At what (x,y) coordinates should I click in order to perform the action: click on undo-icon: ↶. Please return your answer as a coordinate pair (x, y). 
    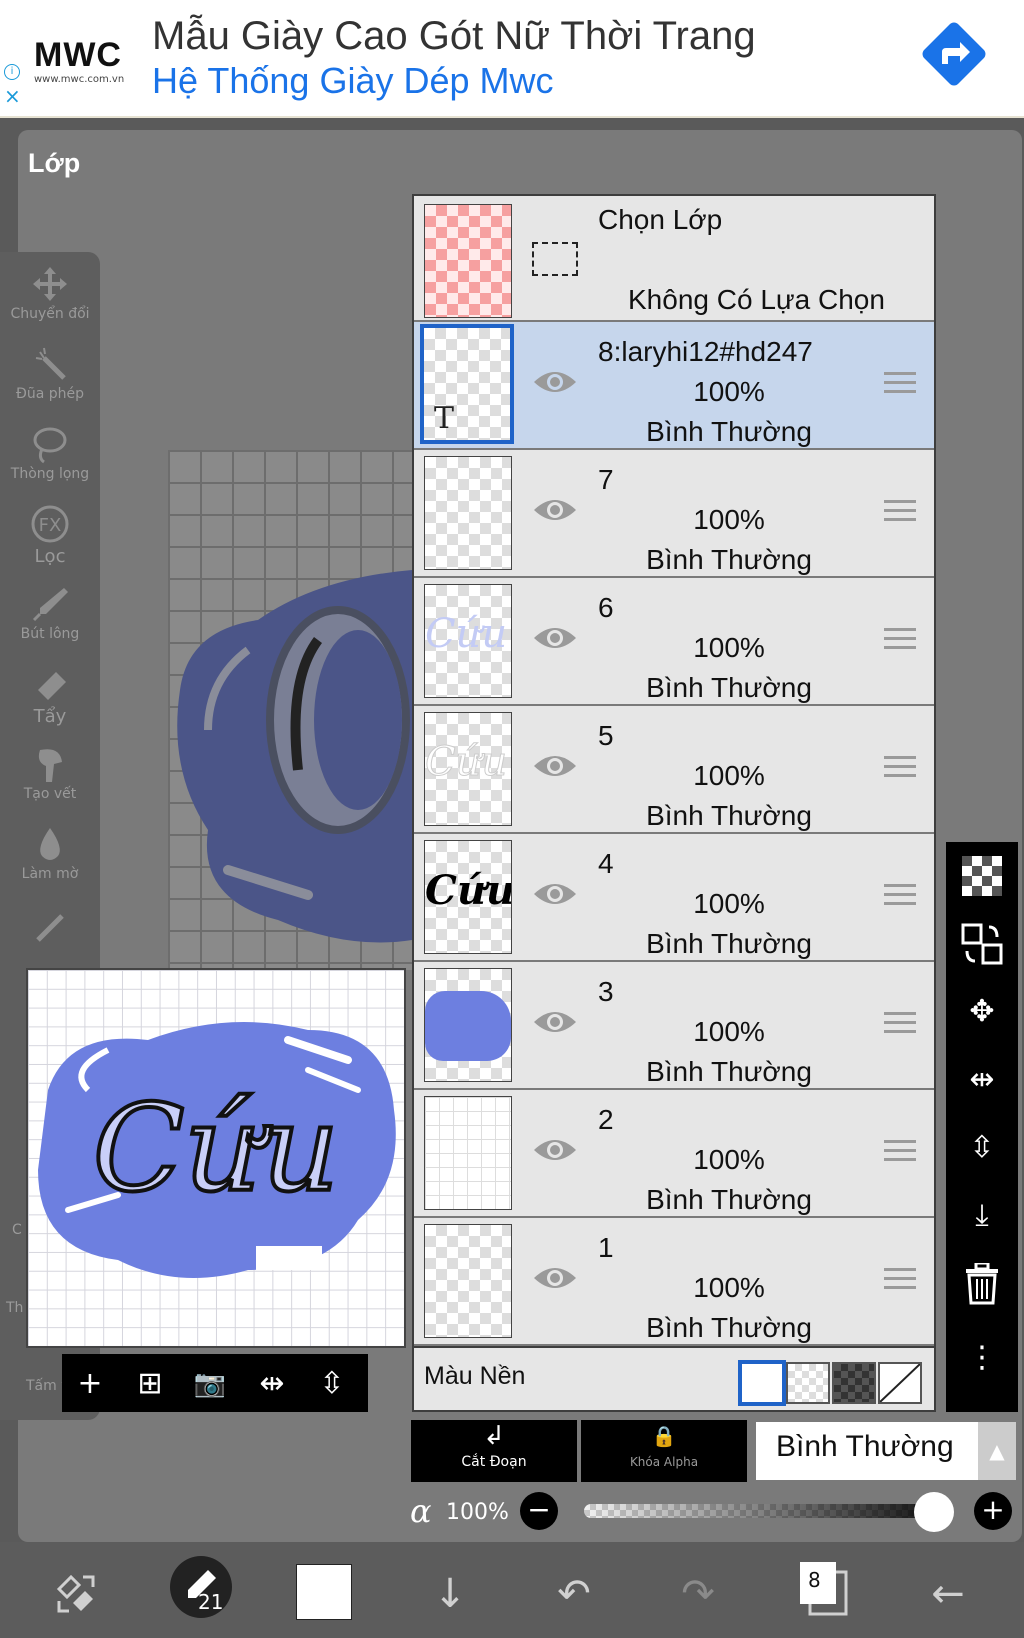
    Looking at the image, I should click on (574, 1594).